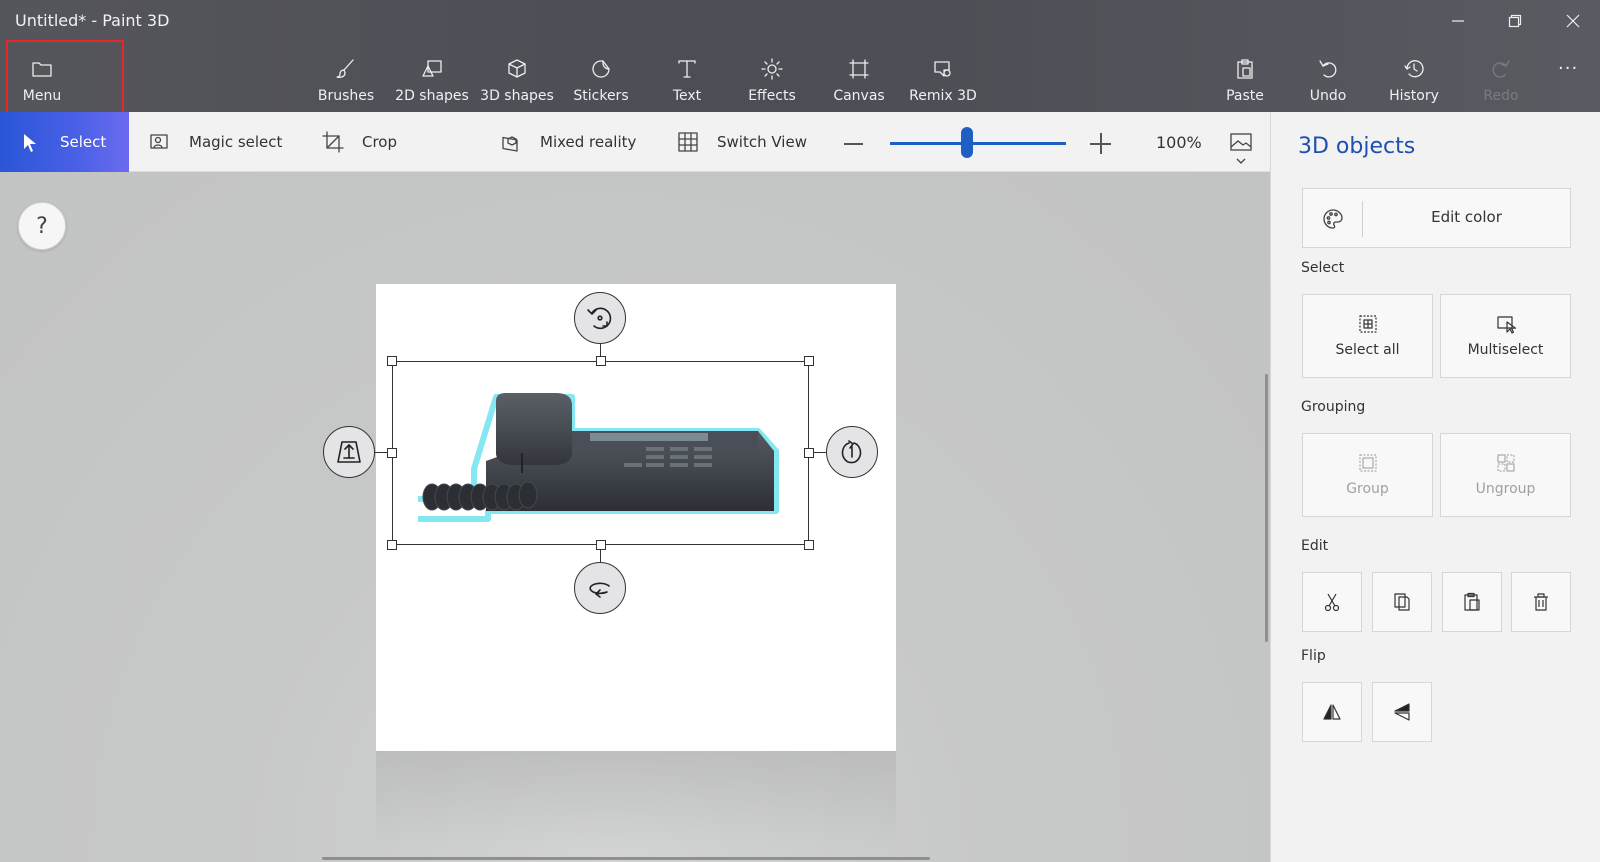 This screenshot has width=1600, height=862. I want to click on resize-handle-bottom-left, so click(392, 545).